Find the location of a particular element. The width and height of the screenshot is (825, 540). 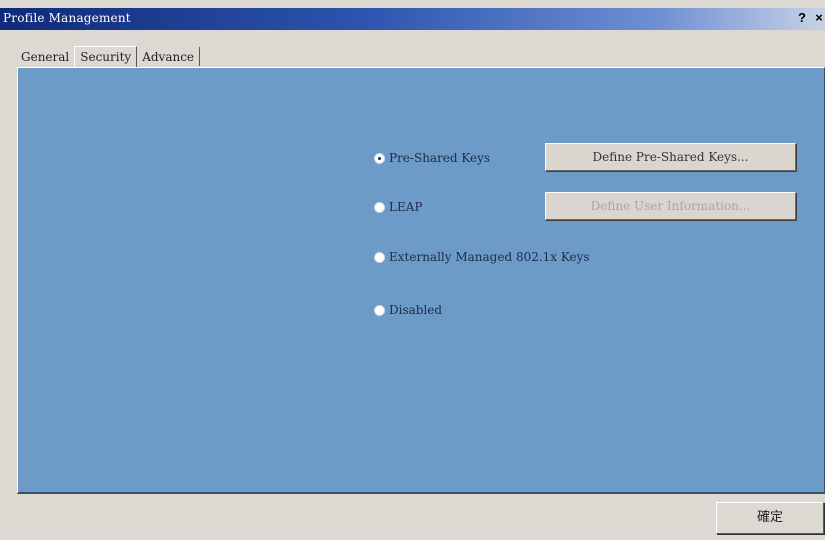

leap-radio is located at coordinates (379, 207).